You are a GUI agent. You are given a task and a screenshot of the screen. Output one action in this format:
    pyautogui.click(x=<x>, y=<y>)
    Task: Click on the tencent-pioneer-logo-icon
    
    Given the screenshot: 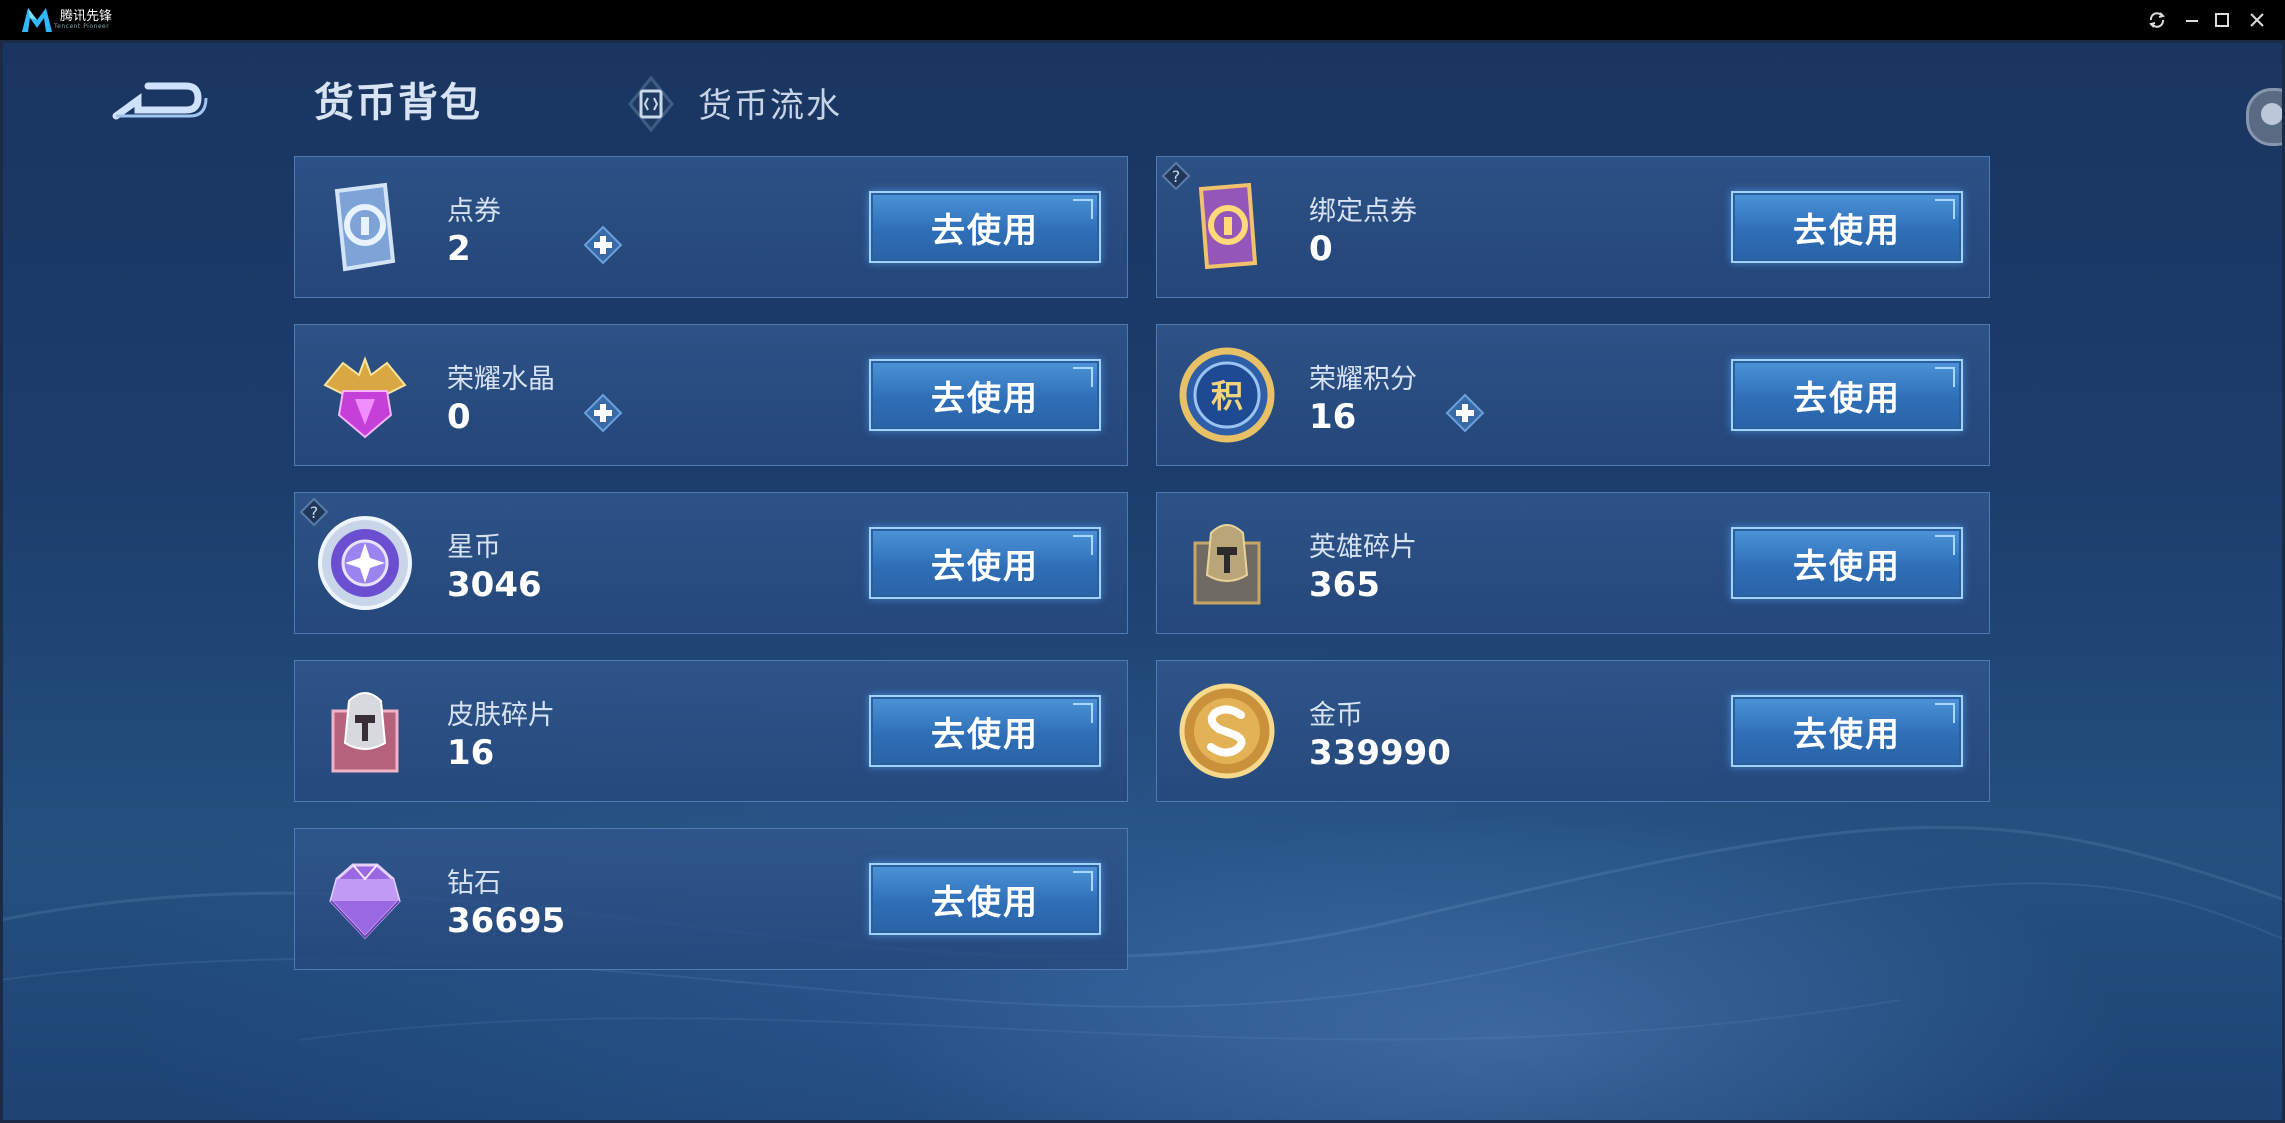 What is the action you would take?
    pyautogui.click(x=37, y=20)
    